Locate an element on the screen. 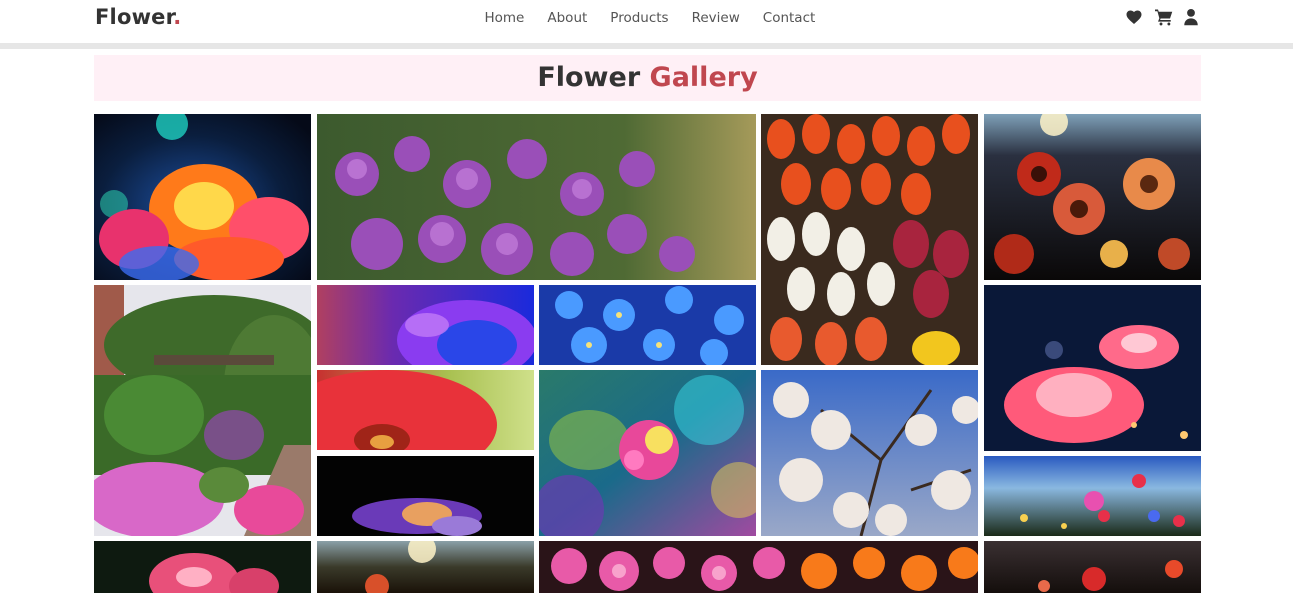  cart-icon is located at coordinates (1163, 17).